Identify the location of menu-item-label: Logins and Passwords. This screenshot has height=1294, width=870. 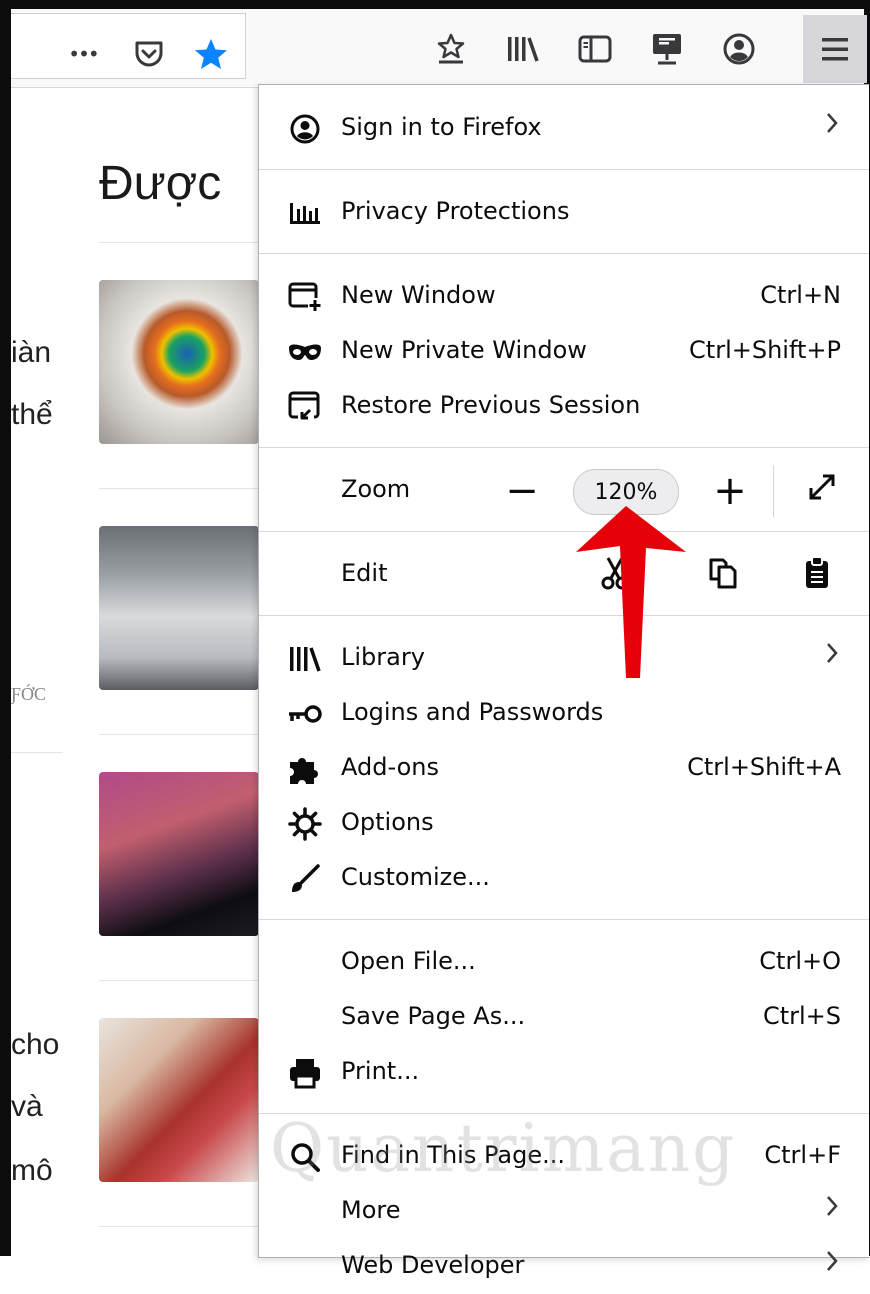
(472, 712).